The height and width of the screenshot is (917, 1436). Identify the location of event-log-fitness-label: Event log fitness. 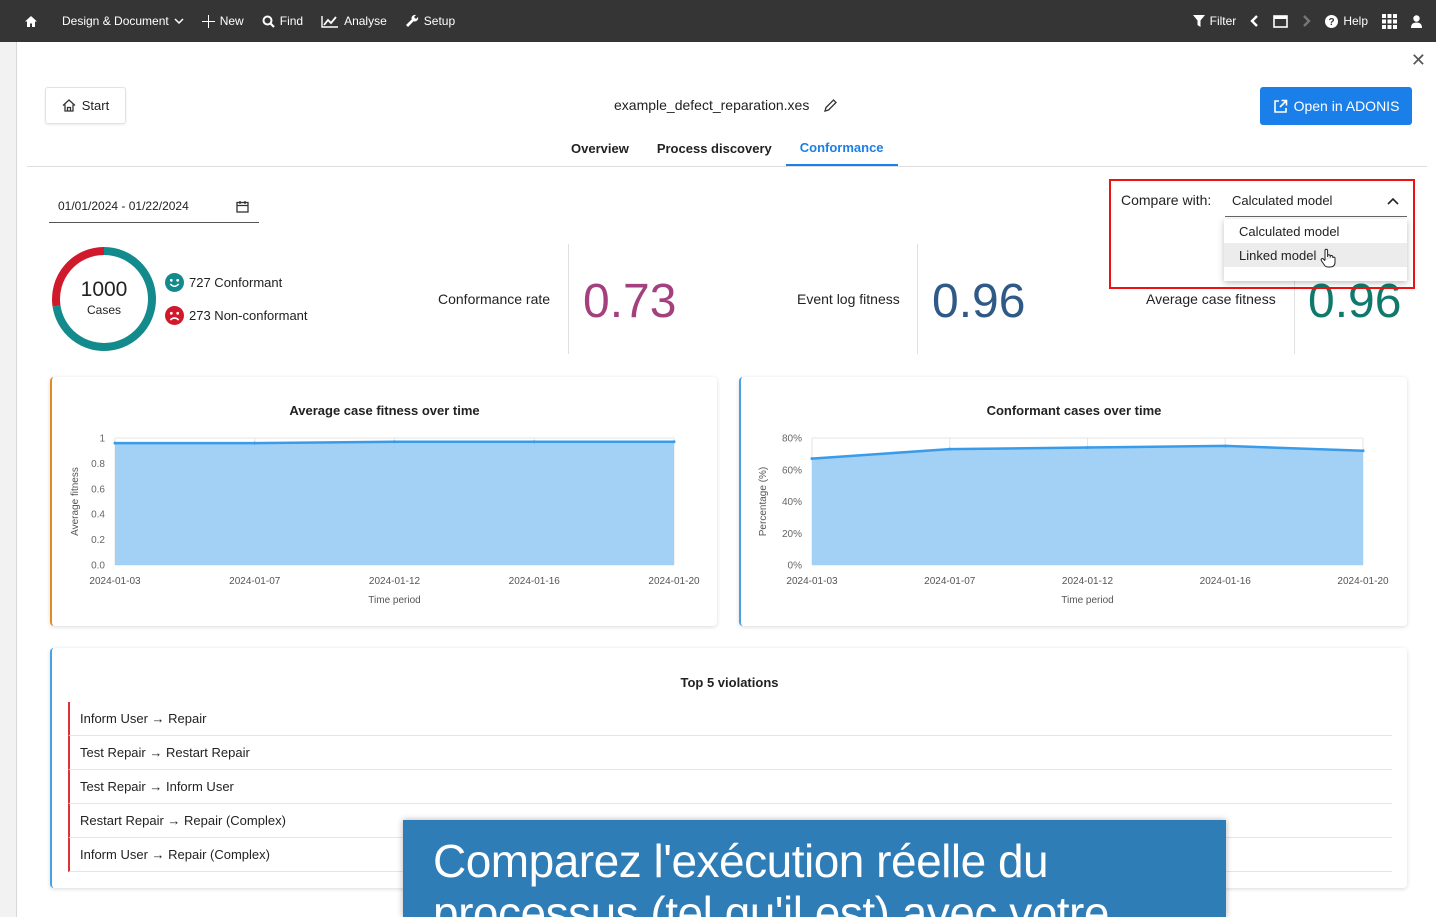
(848, 299).